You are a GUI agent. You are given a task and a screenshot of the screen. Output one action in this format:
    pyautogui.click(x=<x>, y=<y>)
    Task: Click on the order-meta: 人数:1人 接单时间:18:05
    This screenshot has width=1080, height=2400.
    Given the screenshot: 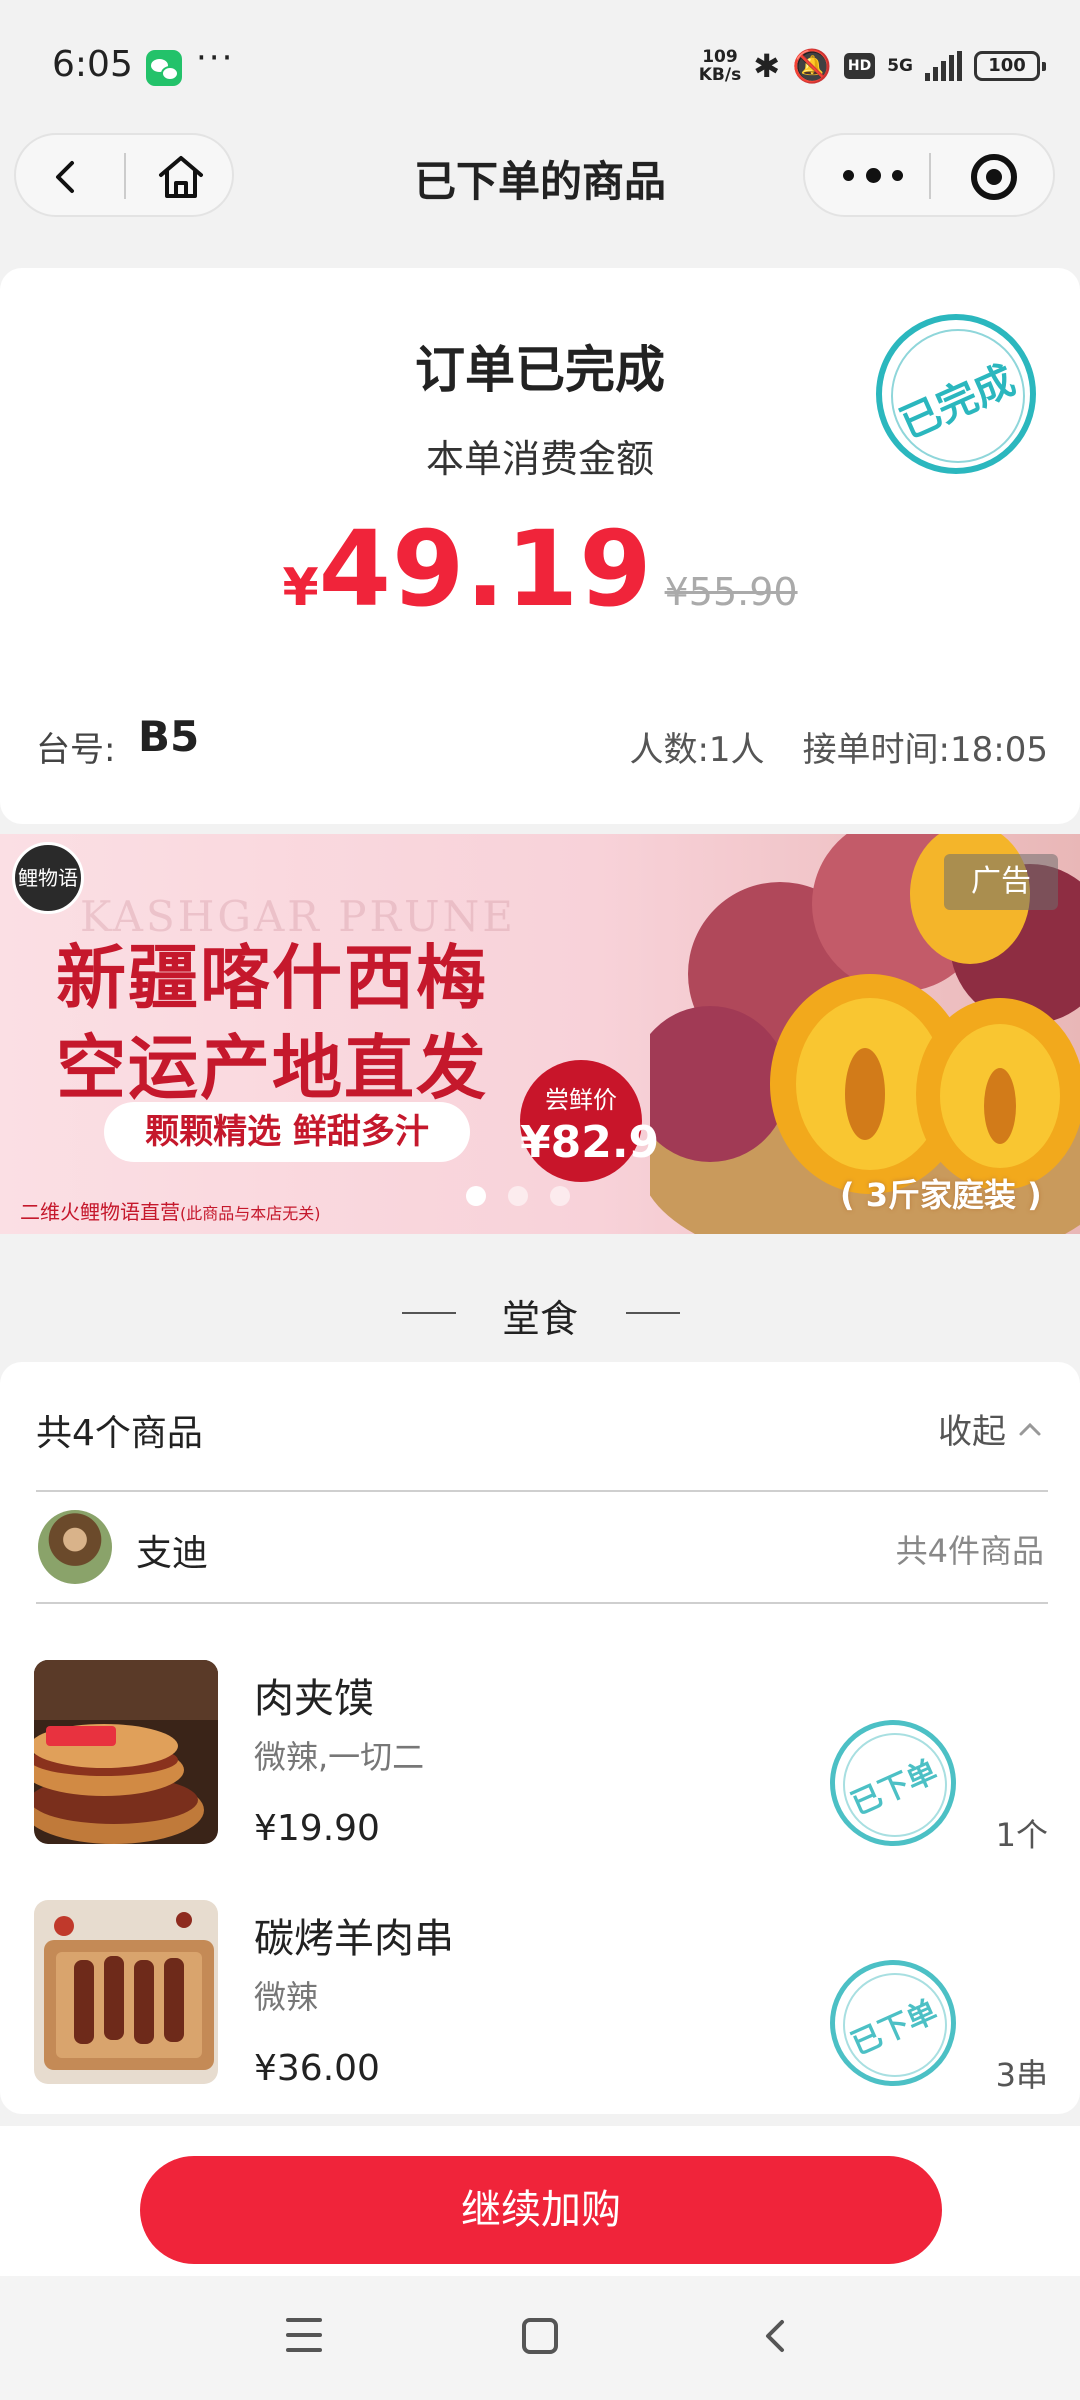 What is the action you would take?
    pyautogui.click(x=819, y=746)
    